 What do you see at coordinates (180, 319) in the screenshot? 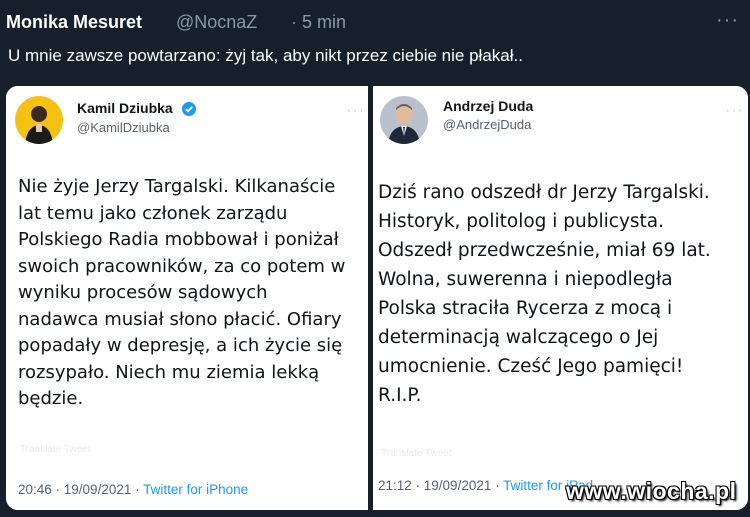
I see `text-line: nadawca musiał słono płacić. Ofiary` at bounding box center [180, 319].